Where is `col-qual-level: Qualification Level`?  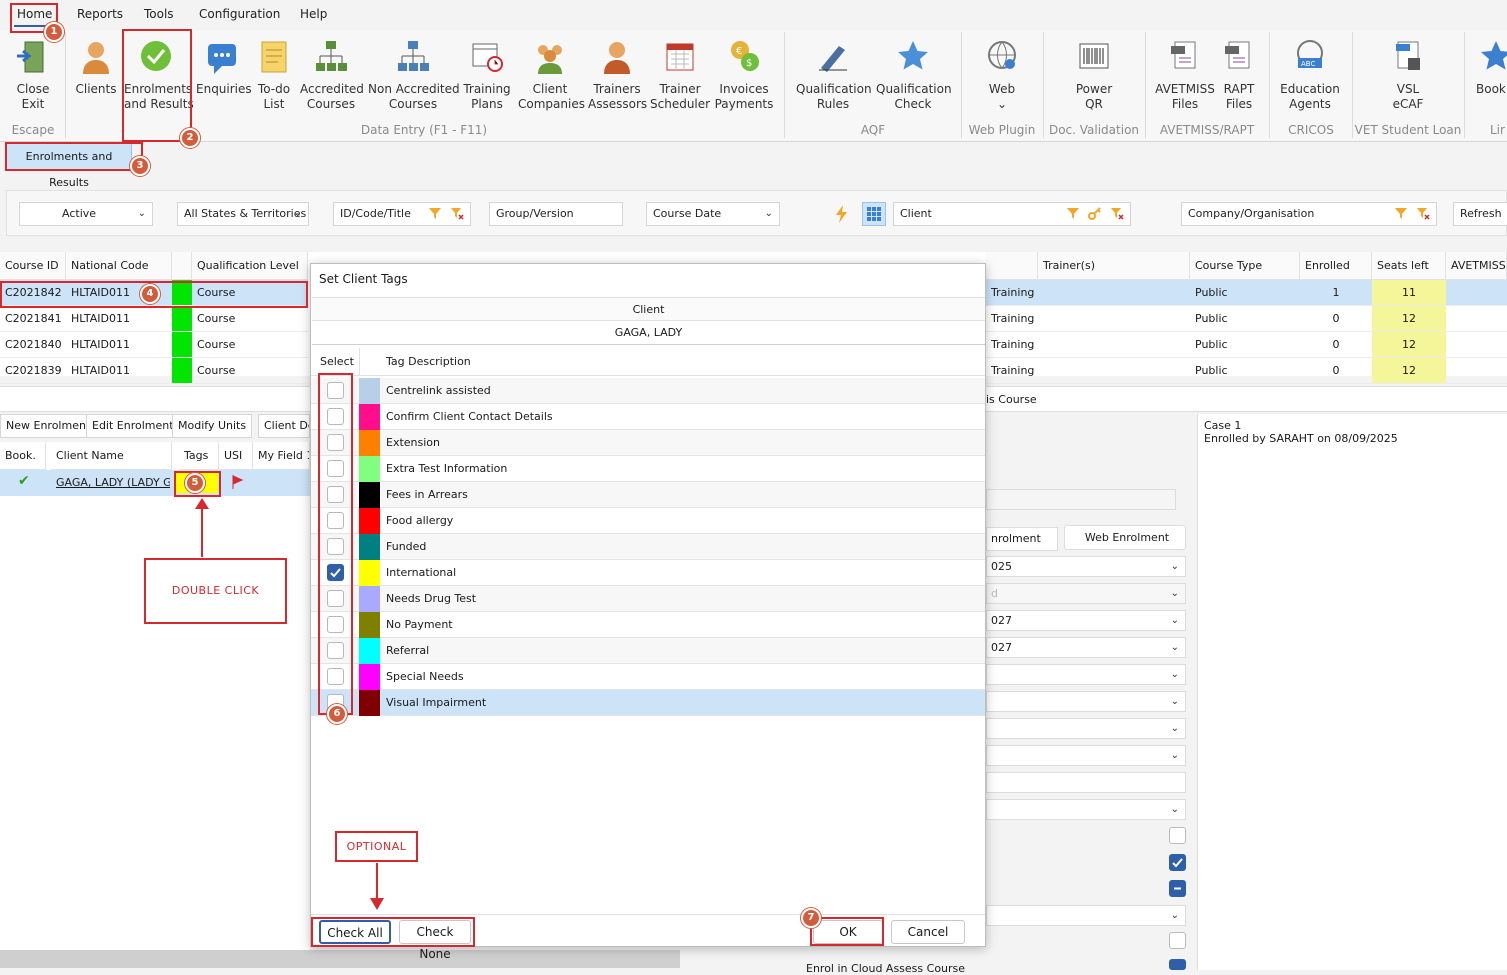
col-qual-level: Qualification Level is located at coordinates (250, 266).